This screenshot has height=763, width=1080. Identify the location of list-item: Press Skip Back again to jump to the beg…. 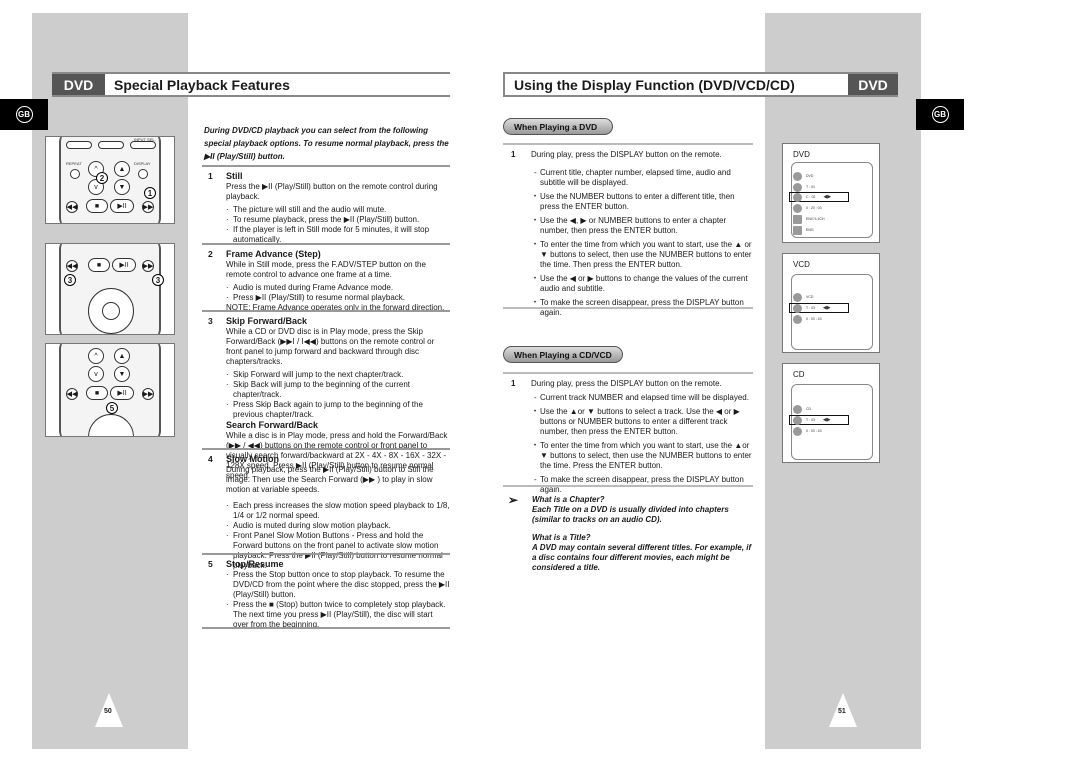
(338, 410).